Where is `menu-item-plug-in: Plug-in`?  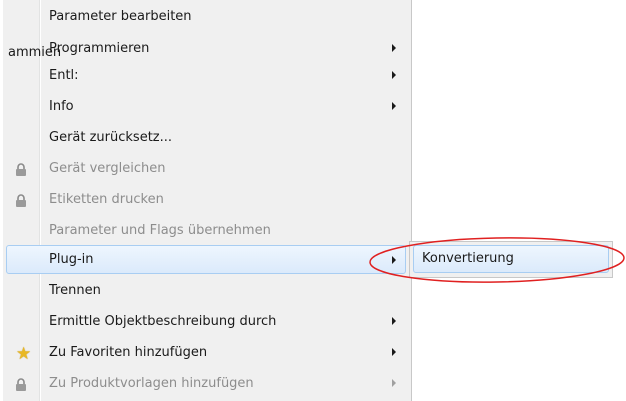
menu-item-plug-in: Plug-in is located at coordinates (206, 259).